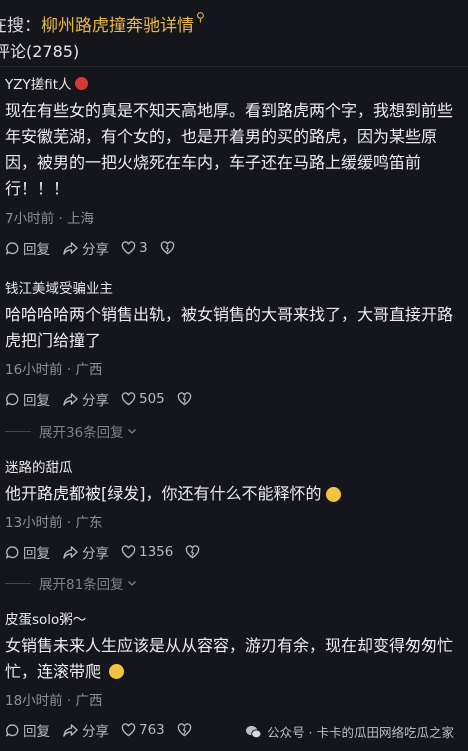 This screenshot has height=751, width=468. What do you see at coordinates (147, 552) in the screenshot?
I see `like-button: 1356` at bounding box center [147, 552].